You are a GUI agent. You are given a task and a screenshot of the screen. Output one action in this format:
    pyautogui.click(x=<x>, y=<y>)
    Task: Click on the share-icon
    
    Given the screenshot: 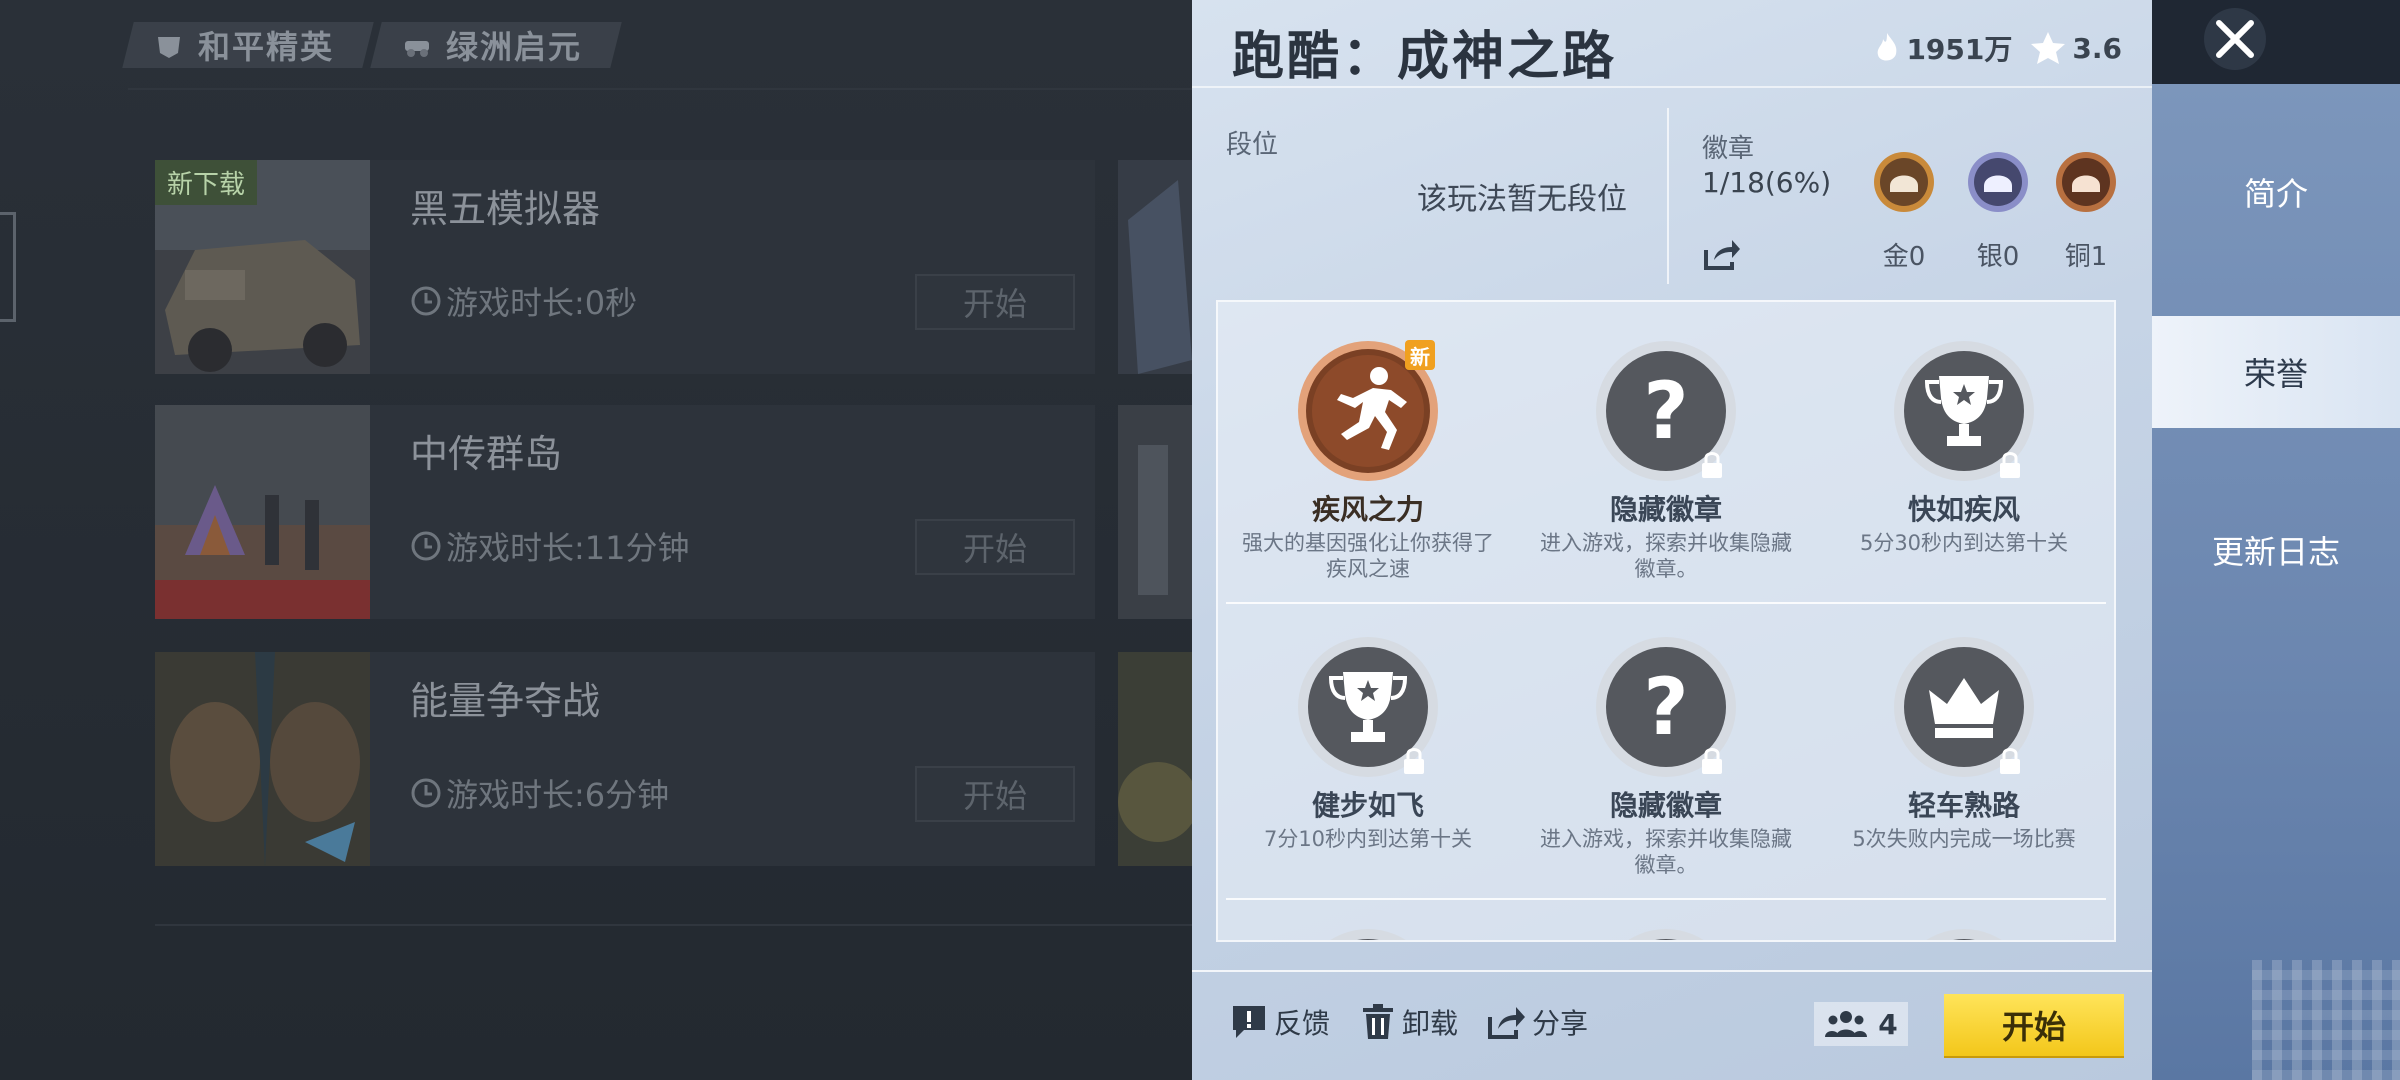 What is the action you would take?
    pyautogui.click(x=1506, y=1023)
    